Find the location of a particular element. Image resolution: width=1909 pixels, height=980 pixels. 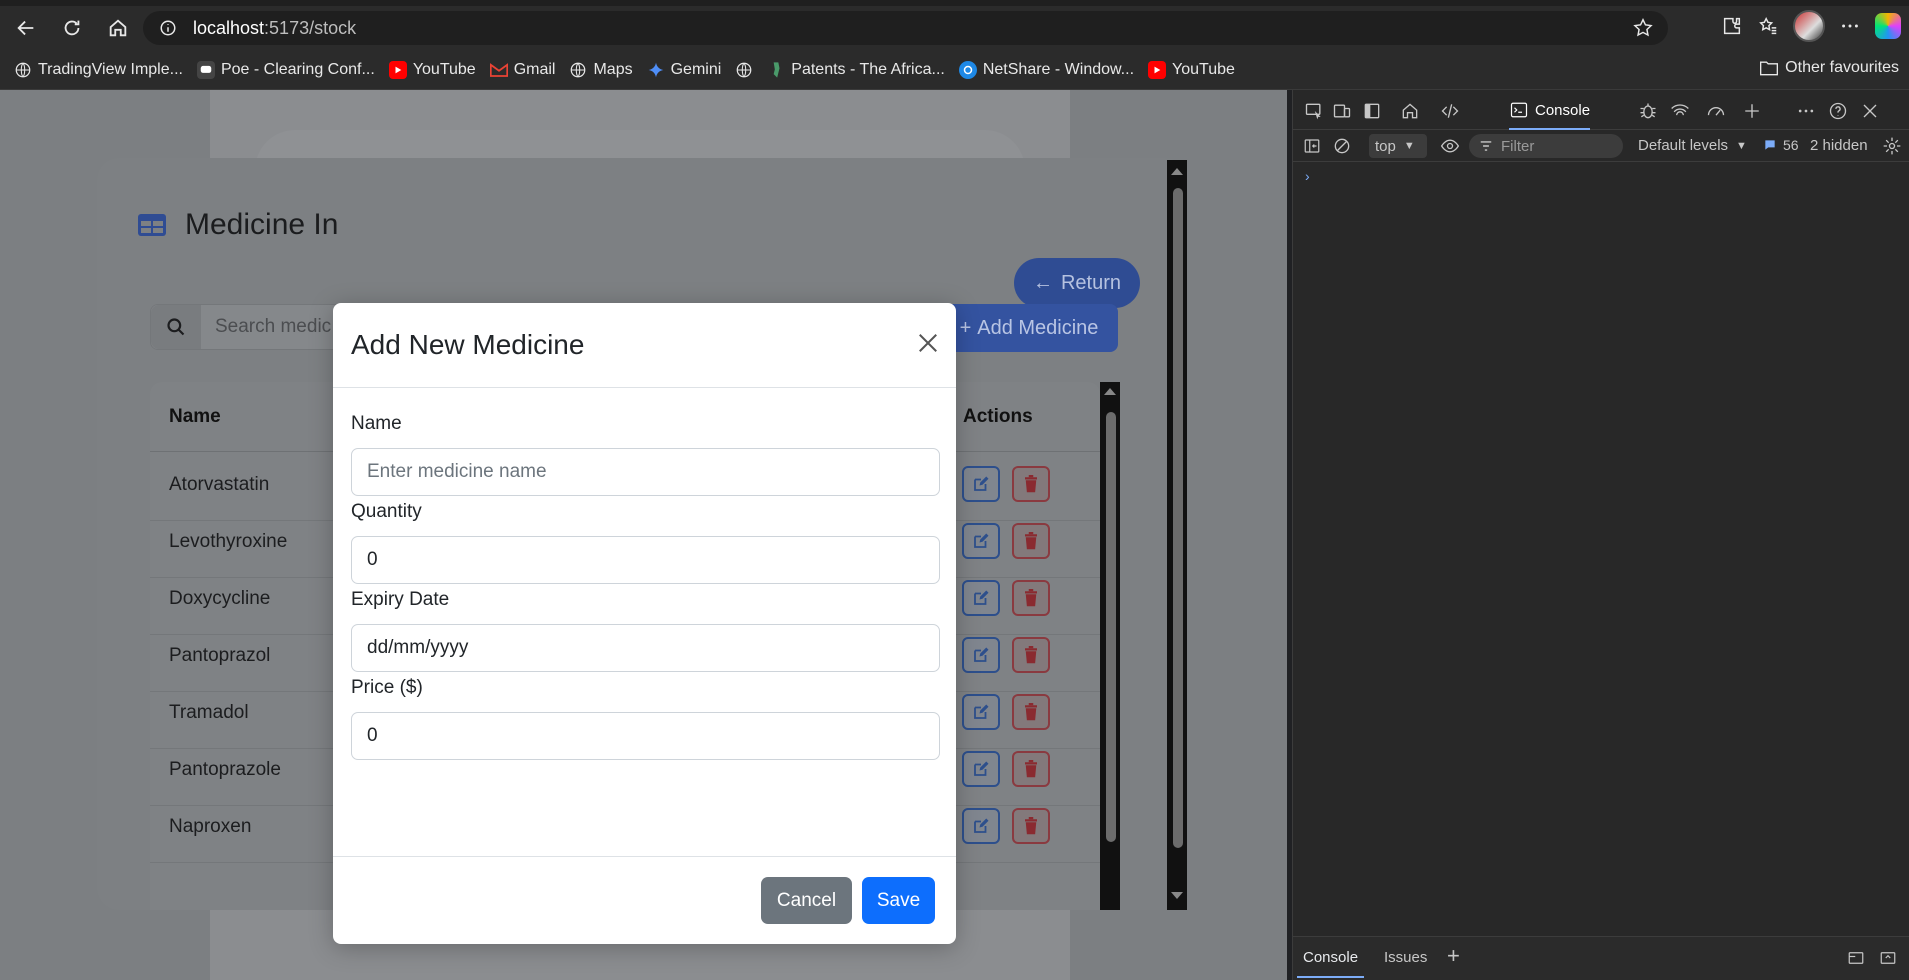

dock-icon is located at coordinates (1856, 958).